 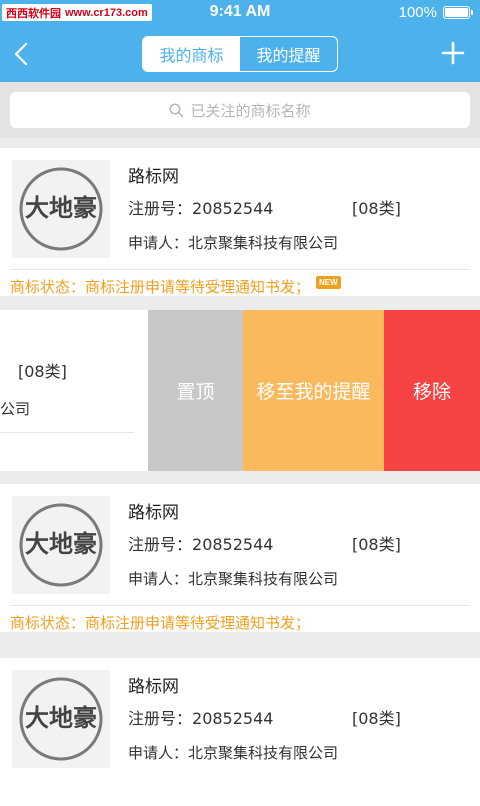 What do you see at coordinates (250, 110) in the screenshot?
I see `search-placeholder: 已关注的商标名称` at bounding box center [250, 110].